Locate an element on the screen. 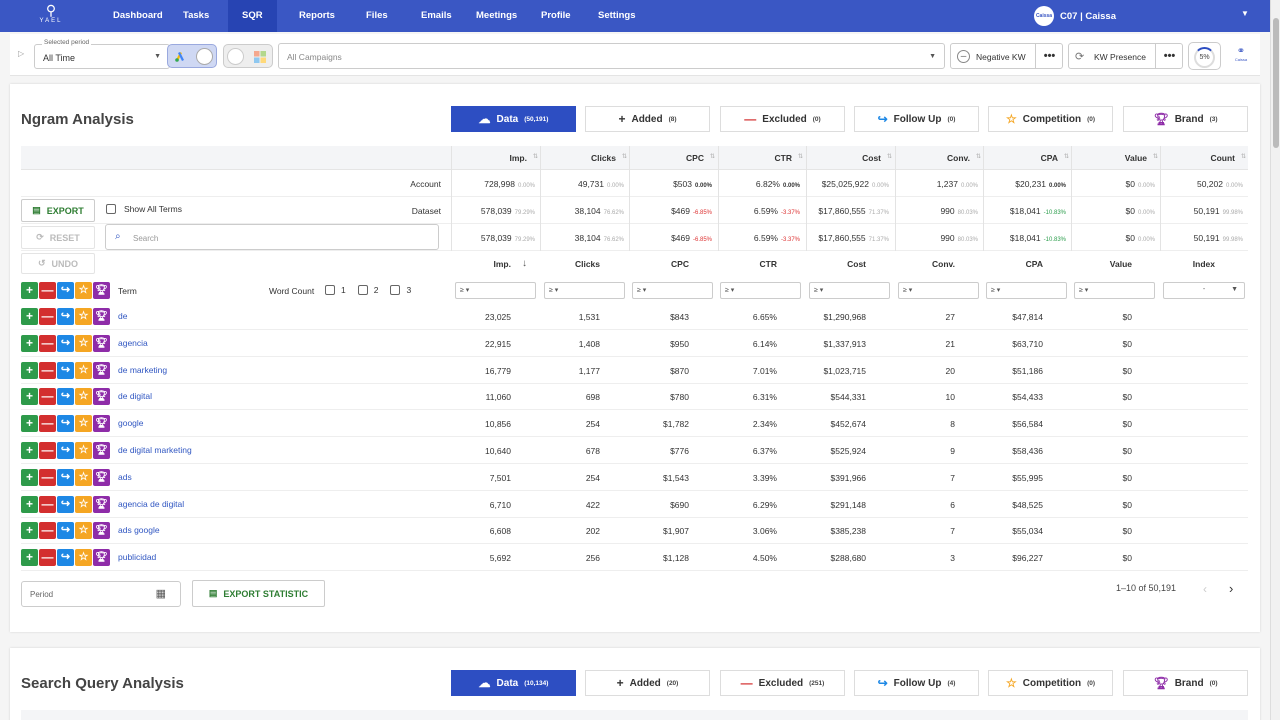 Image resolution: width=1280 pixels, height=720 pixels. summary-col-header: CTR is located at coordinates (755, 158).